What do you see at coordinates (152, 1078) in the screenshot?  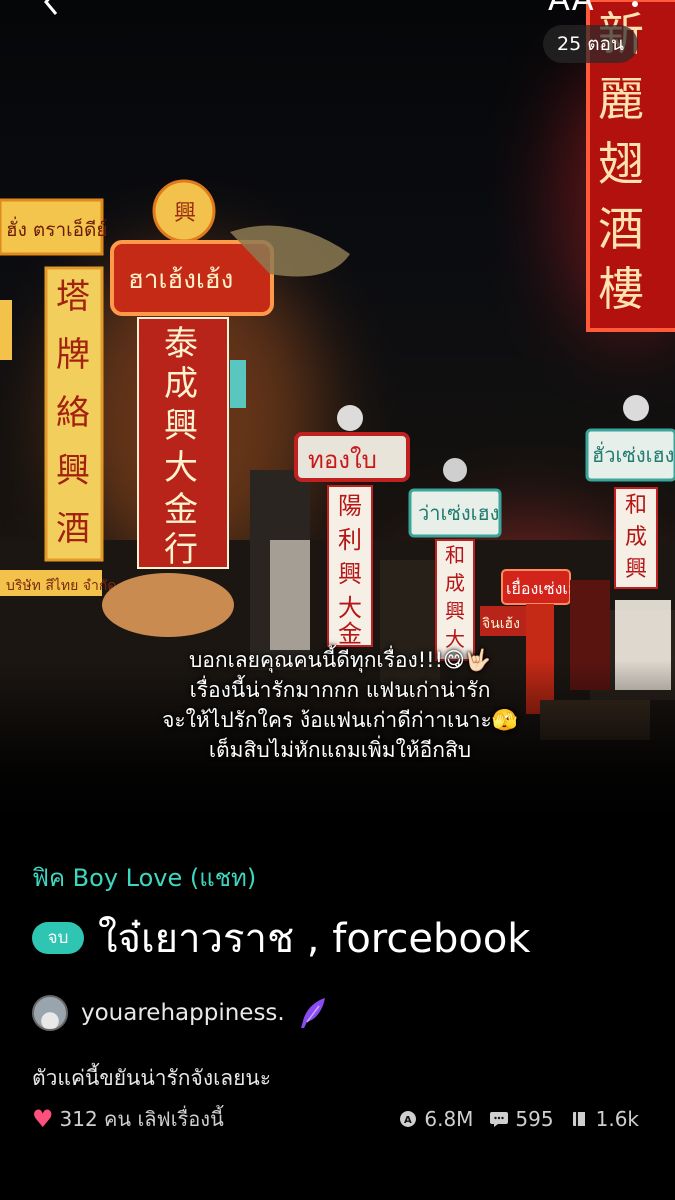 I see `story-description: ตัวแค่นี้ขยันน่ารักจังเลยนะ` at bounding box center [152, 1078].